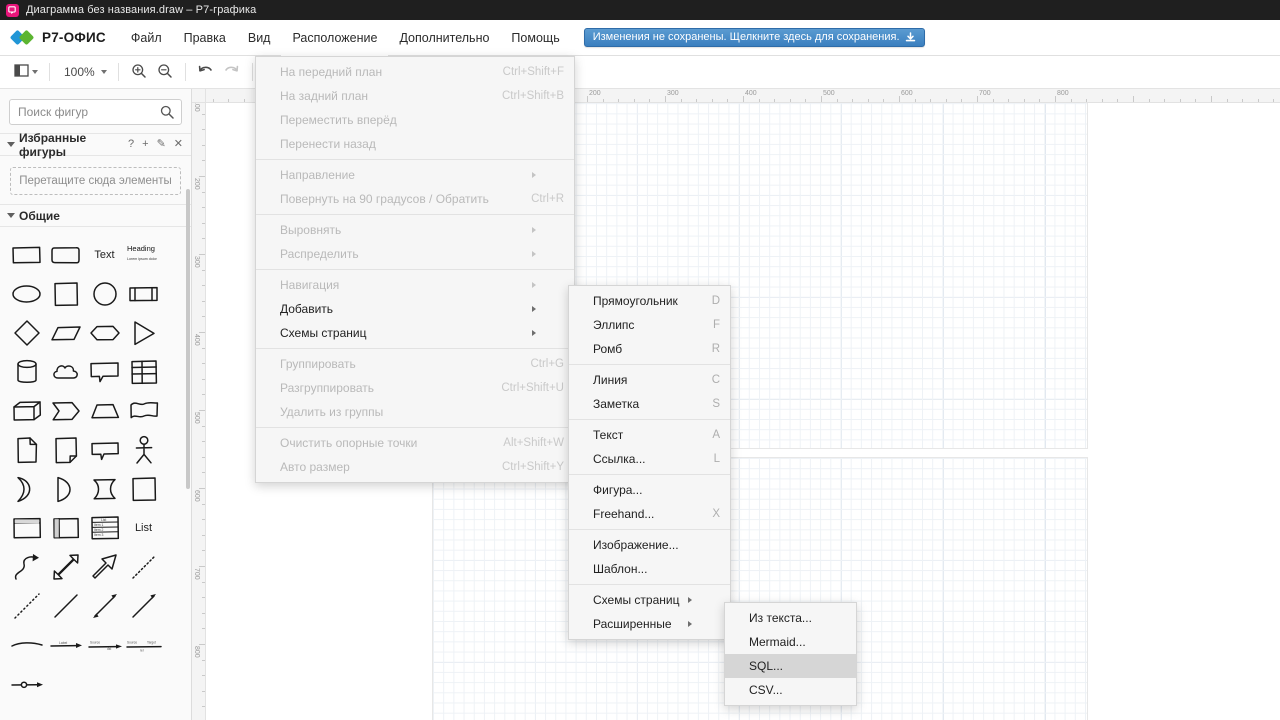 This screenshot has height=720, width=1280. Describe the element at coordinates (649, 380) in the screenshot. I see `menu-item-line: Линия C` at that location.